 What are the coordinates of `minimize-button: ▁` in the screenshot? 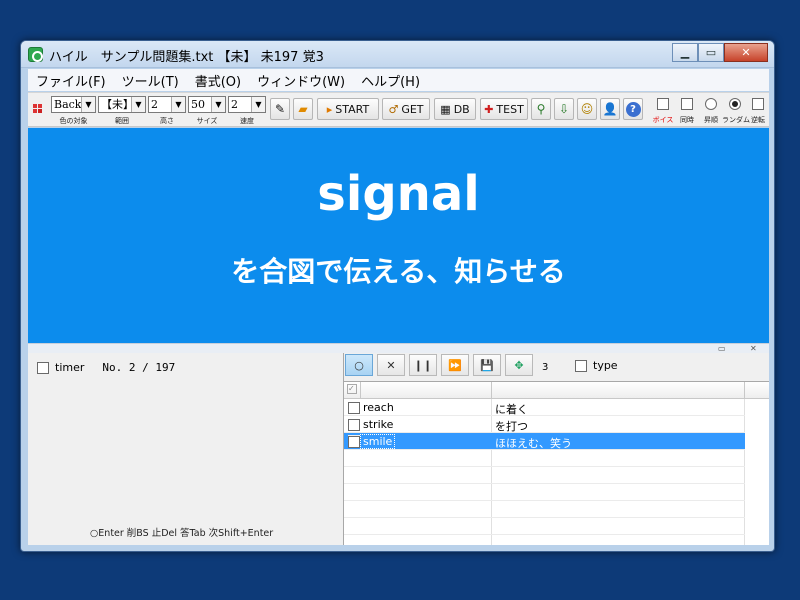 It's located at (685, 52).